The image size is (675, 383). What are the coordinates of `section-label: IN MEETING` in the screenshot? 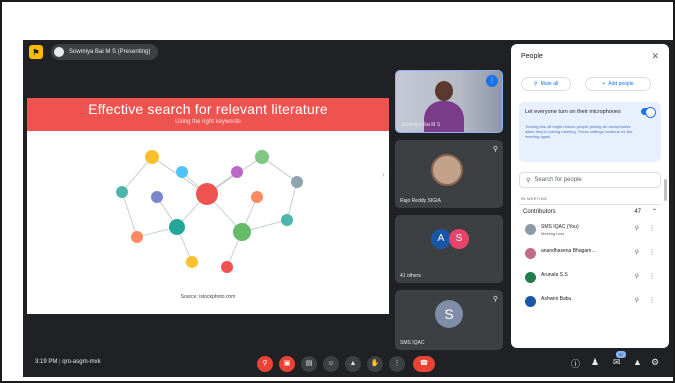 It's located at (534, 198).